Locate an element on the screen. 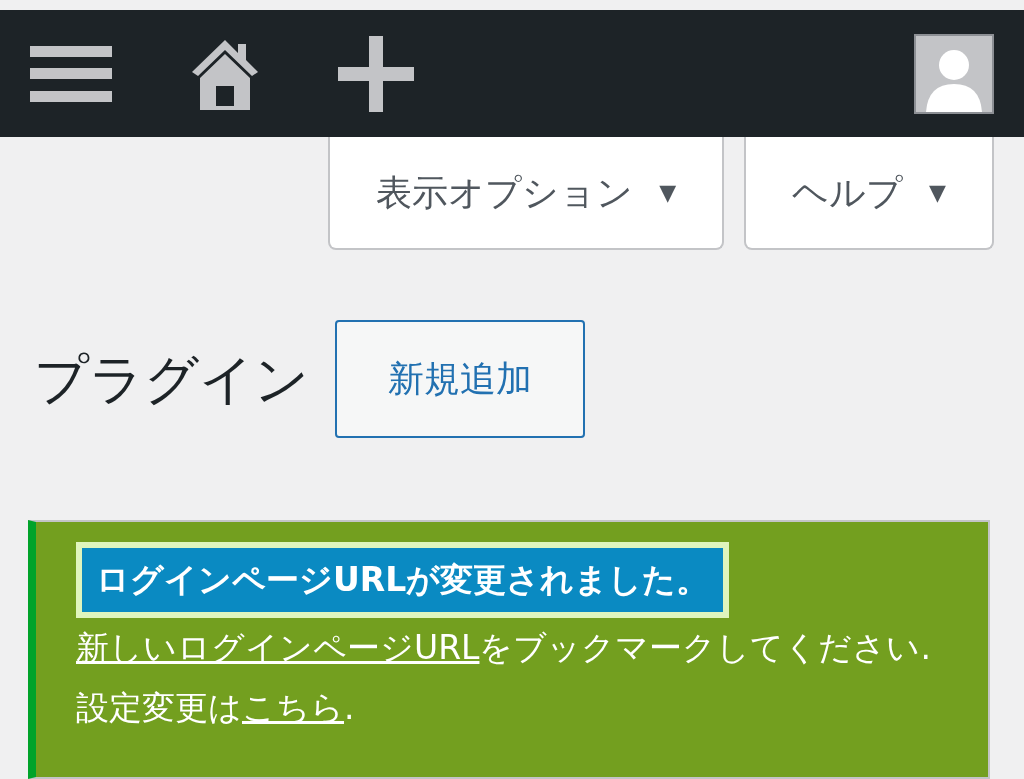  add-new-button: 新規追加 is located at coordinates (460, 379).